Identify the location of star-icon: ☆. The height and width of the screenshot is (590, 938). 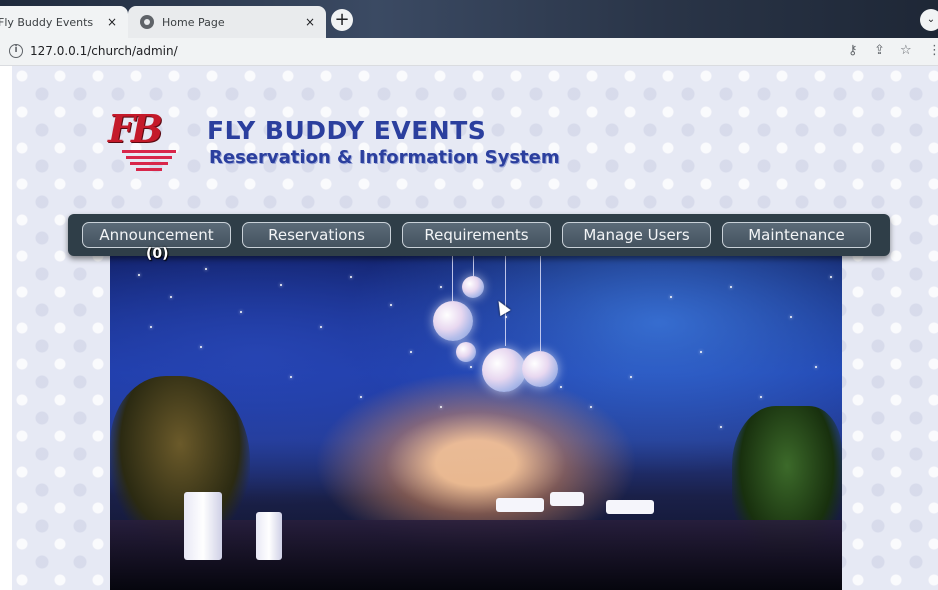
(906, 50).